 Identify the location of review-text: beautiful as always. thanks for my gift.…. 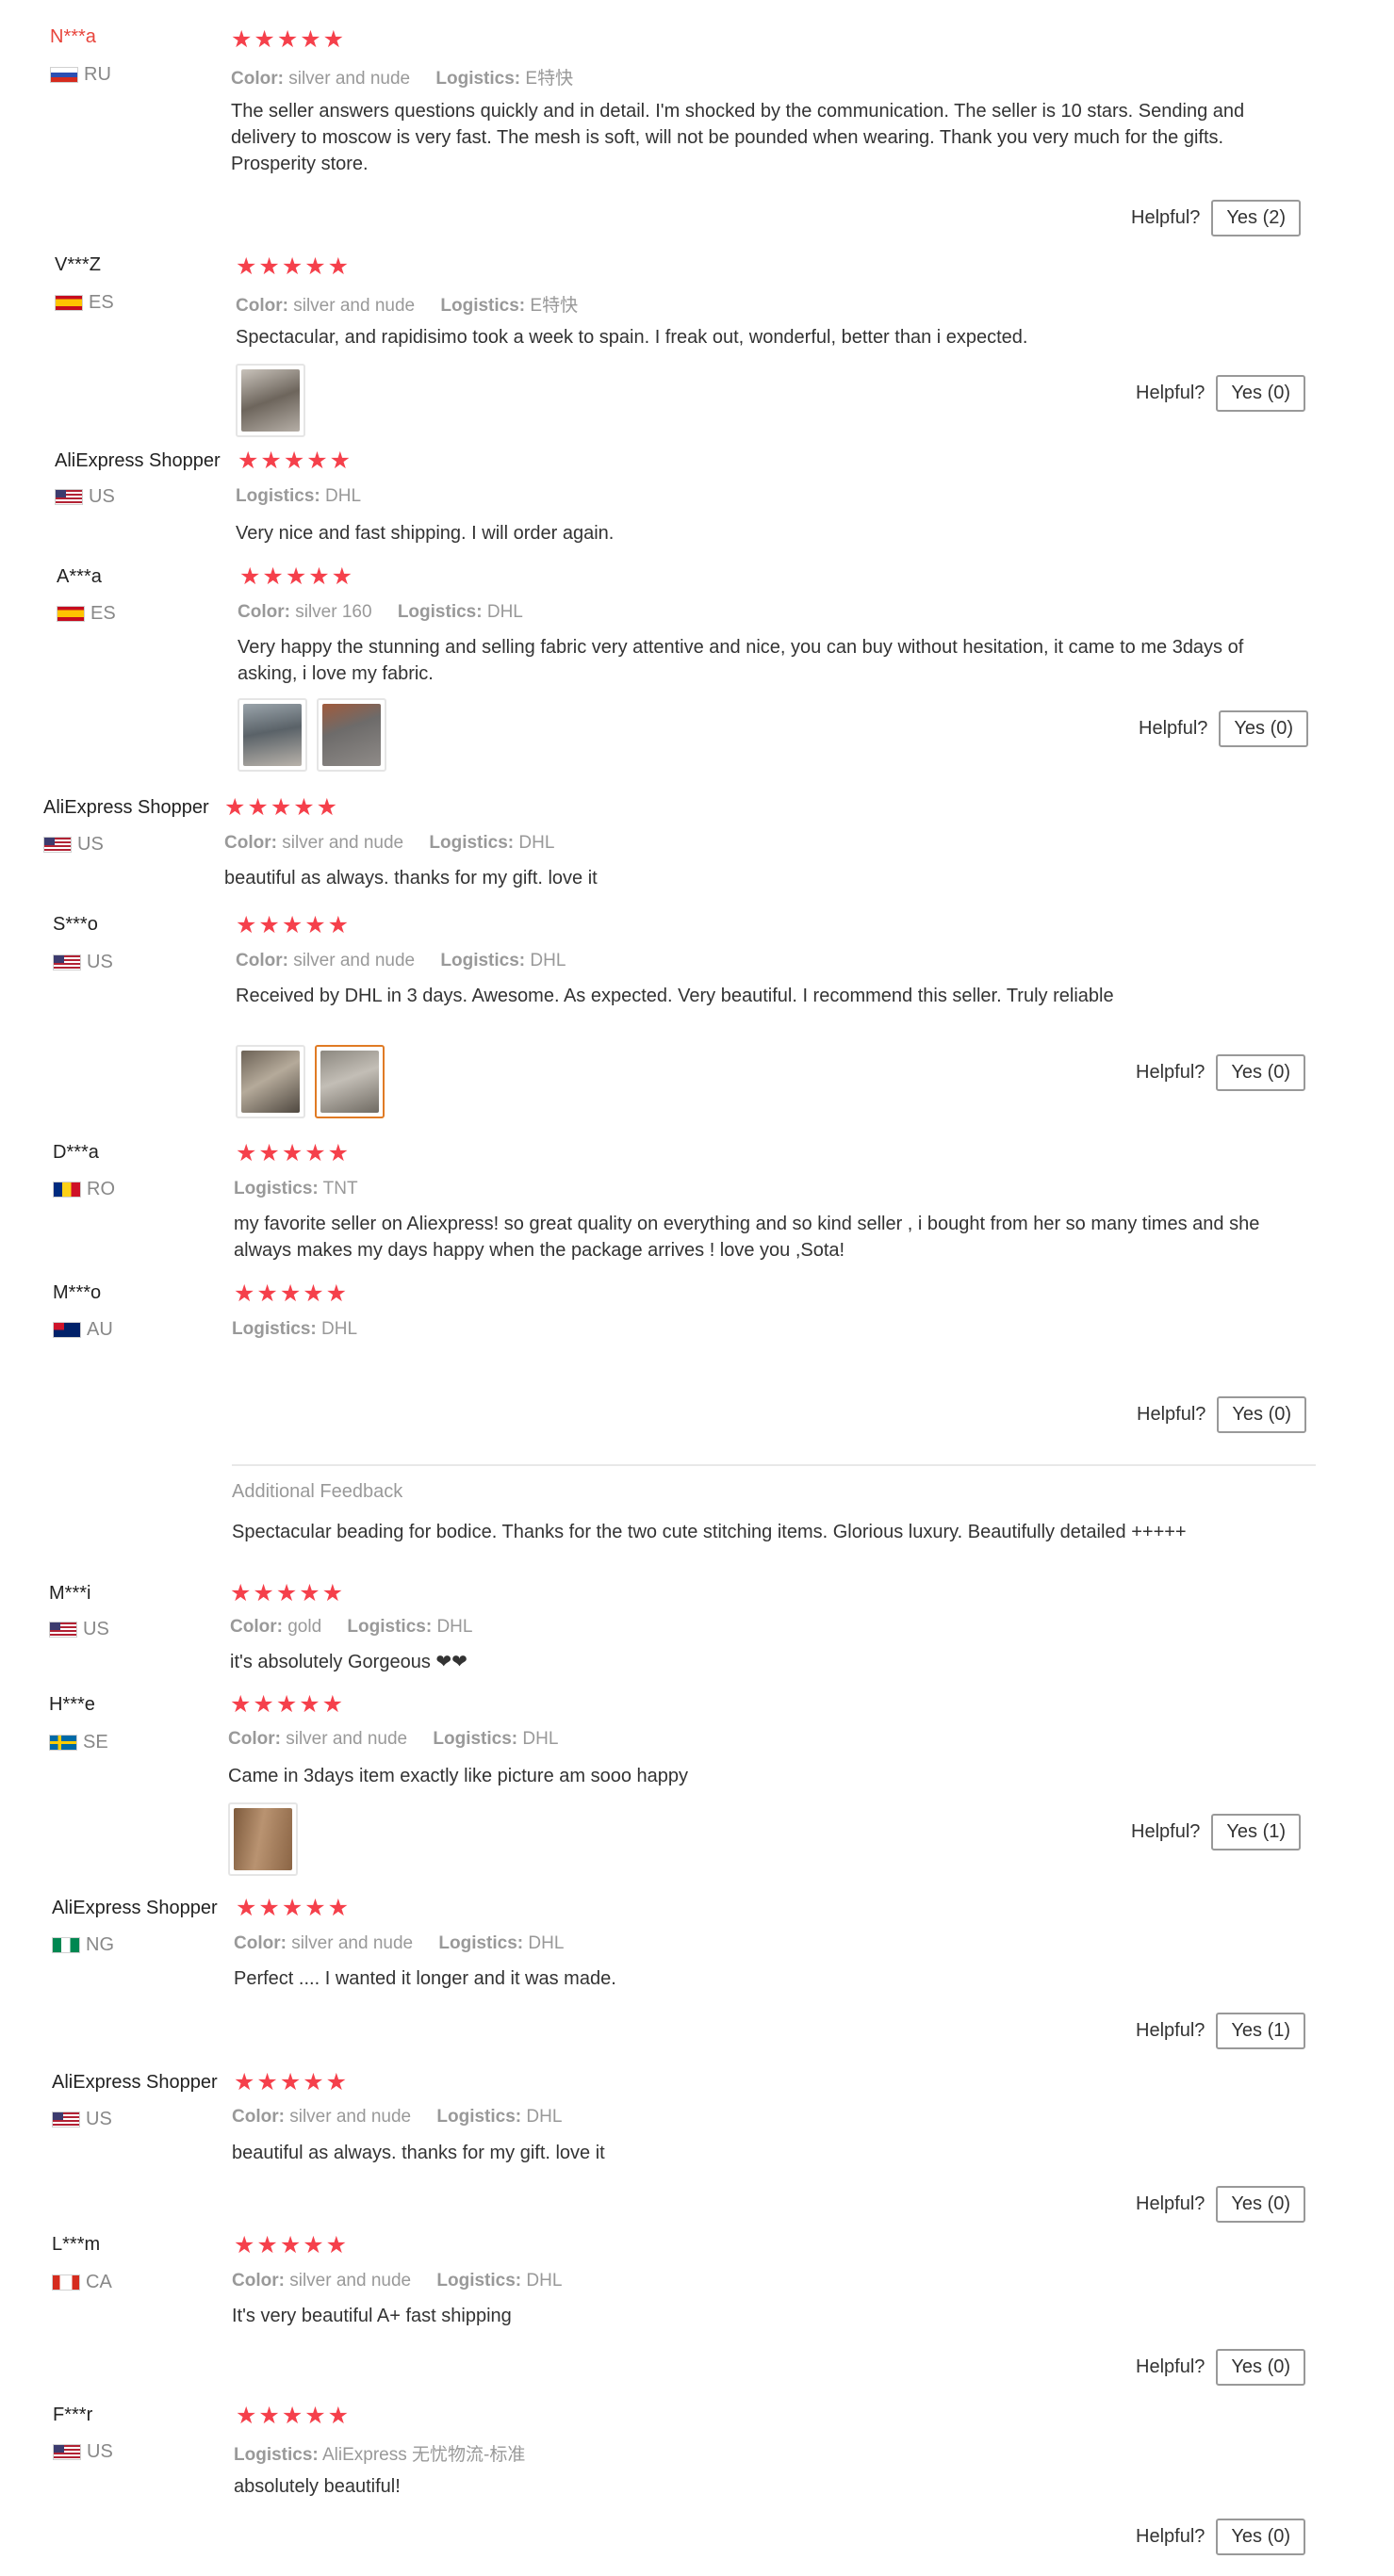
(411, 878).